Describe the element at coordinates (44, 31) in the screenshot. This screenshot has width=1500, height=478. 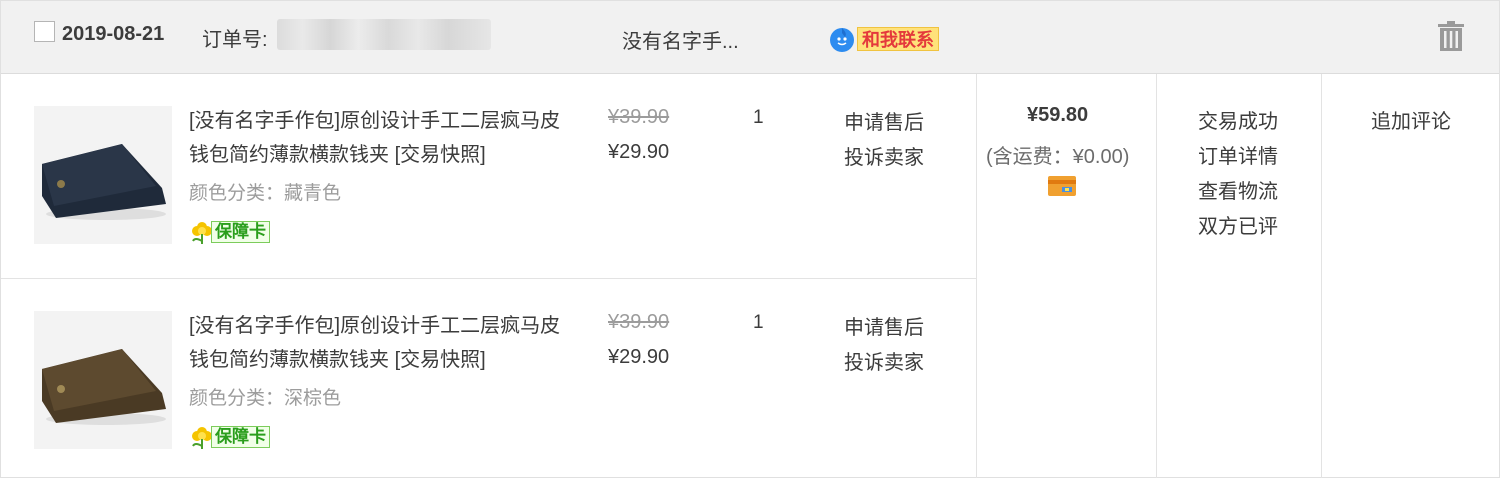
I see `select-order-checkbox` at that location.